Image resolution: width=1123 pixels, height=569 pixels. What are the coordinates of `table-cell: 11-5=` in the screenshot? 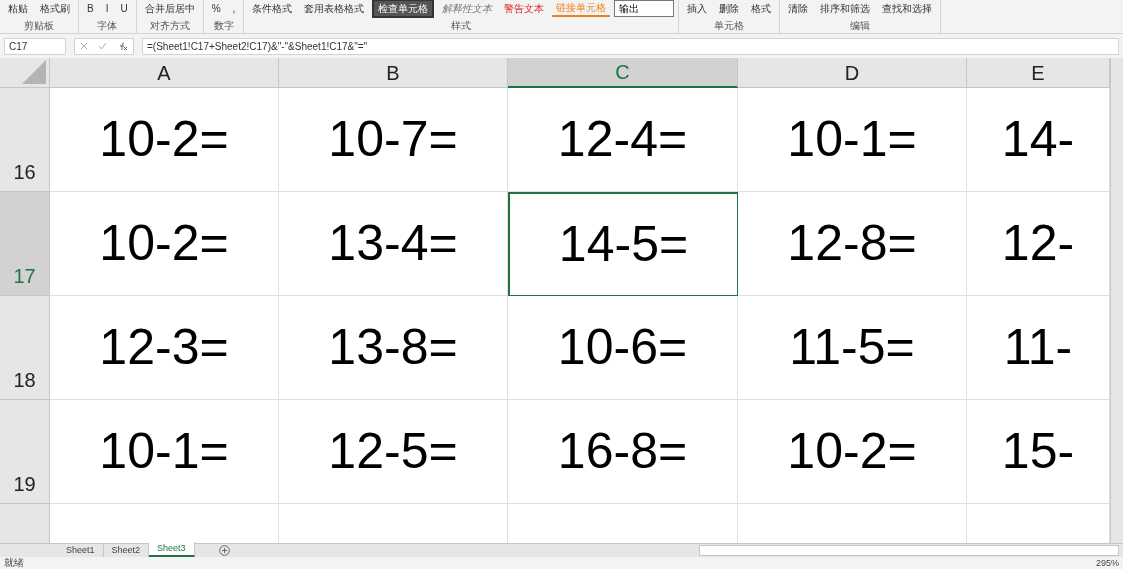 It's located at (852, 348).